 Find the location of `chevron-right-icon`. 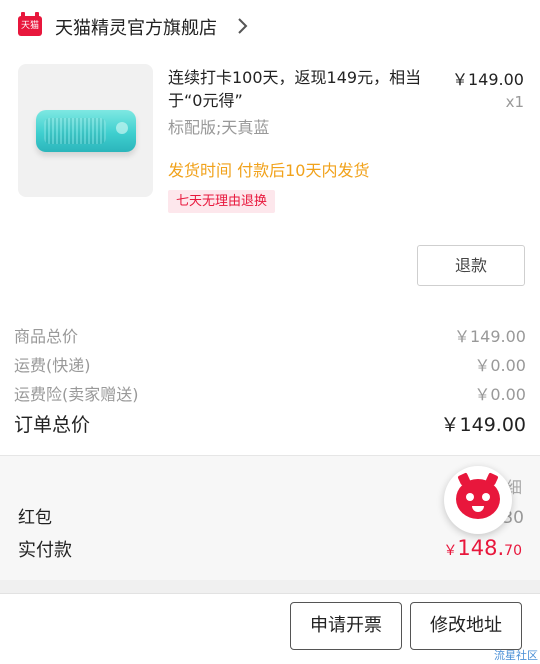

chevron-right-icon is located at coordinates (243, 26).